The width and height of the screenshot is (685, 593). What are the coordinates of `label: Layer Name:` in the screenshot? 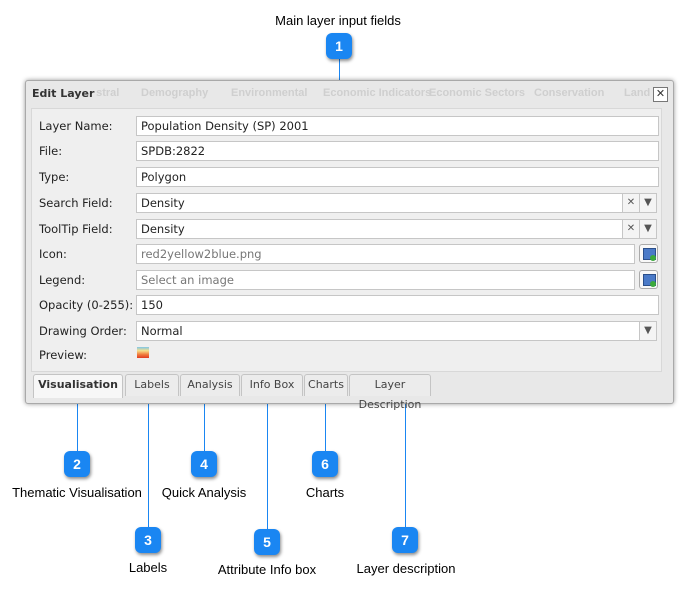 It's located at (76, 126).